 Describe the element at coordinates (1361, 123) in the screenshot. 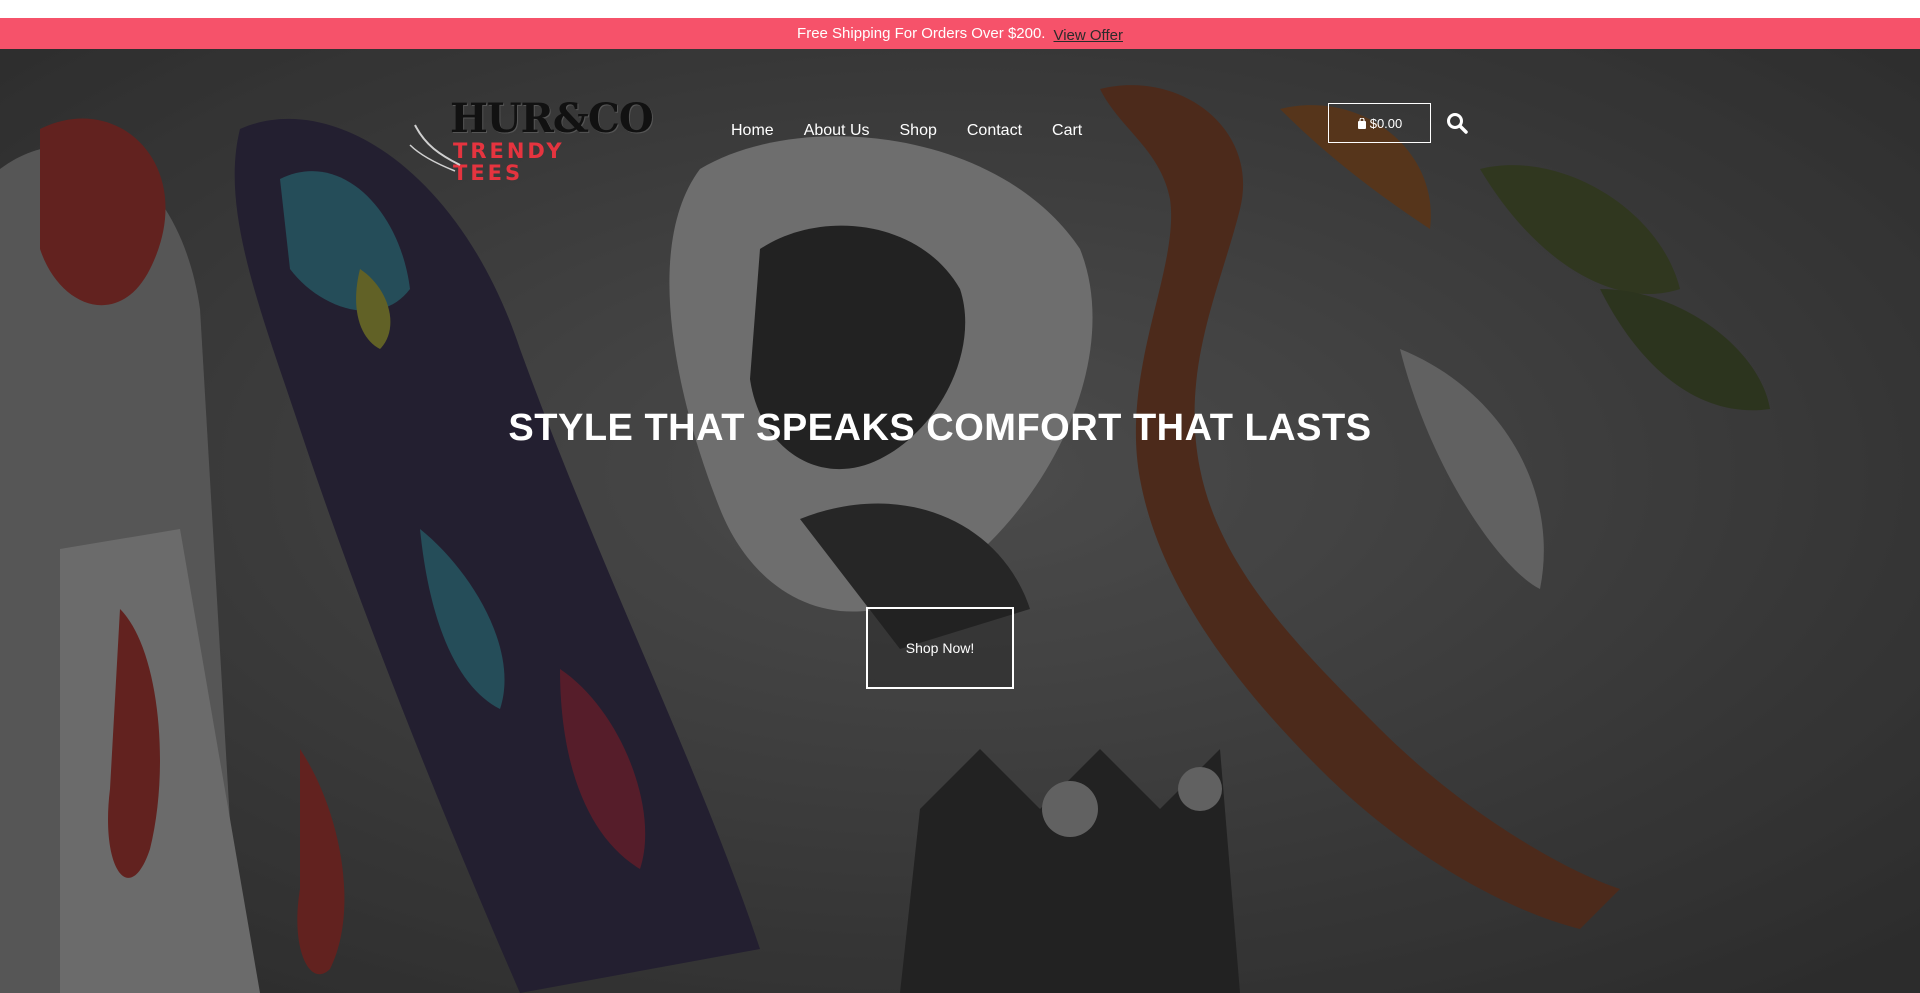

I see `shopping-bag-icon` at that location.